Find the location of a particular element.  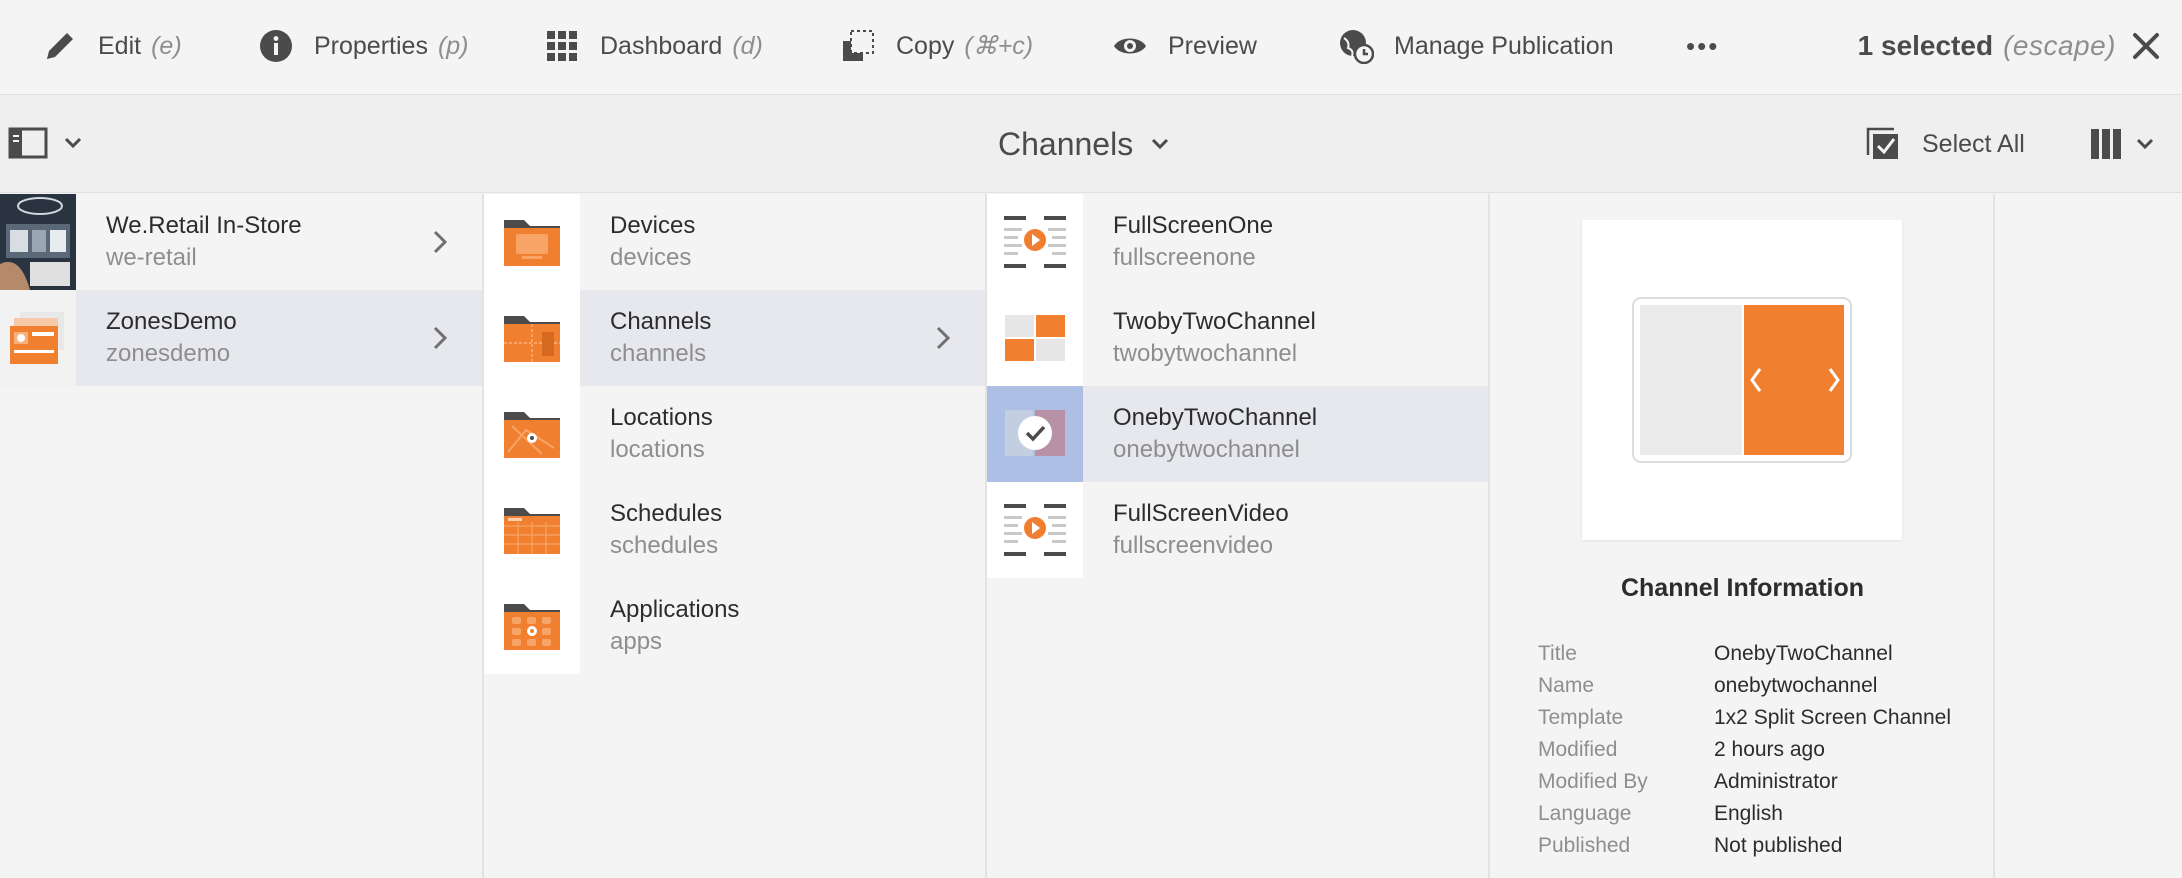

dashboard-label: Dashboard is located at coordinates (661, 45).